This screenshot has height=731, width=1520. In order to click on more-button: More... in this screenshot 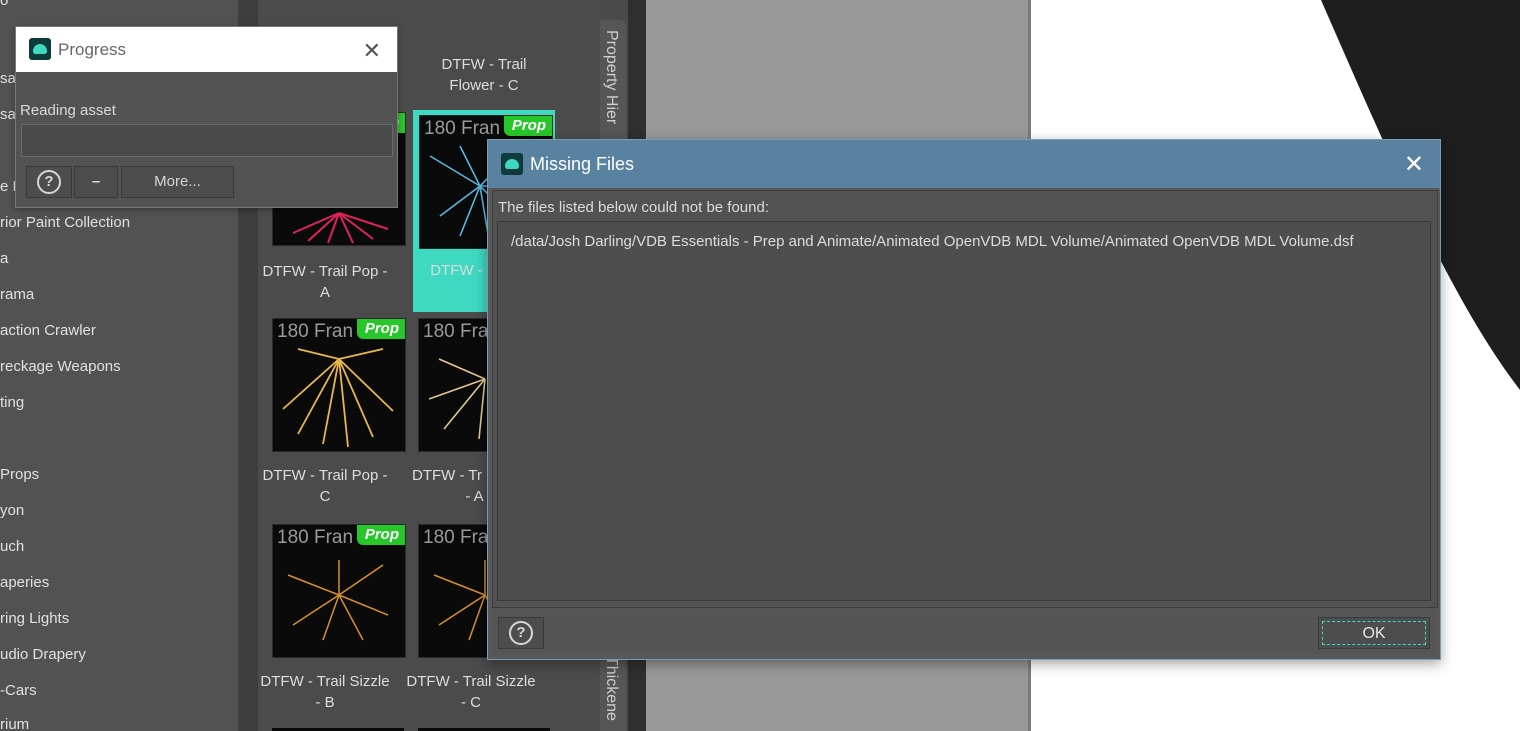, I will do `click(177, 182)`.